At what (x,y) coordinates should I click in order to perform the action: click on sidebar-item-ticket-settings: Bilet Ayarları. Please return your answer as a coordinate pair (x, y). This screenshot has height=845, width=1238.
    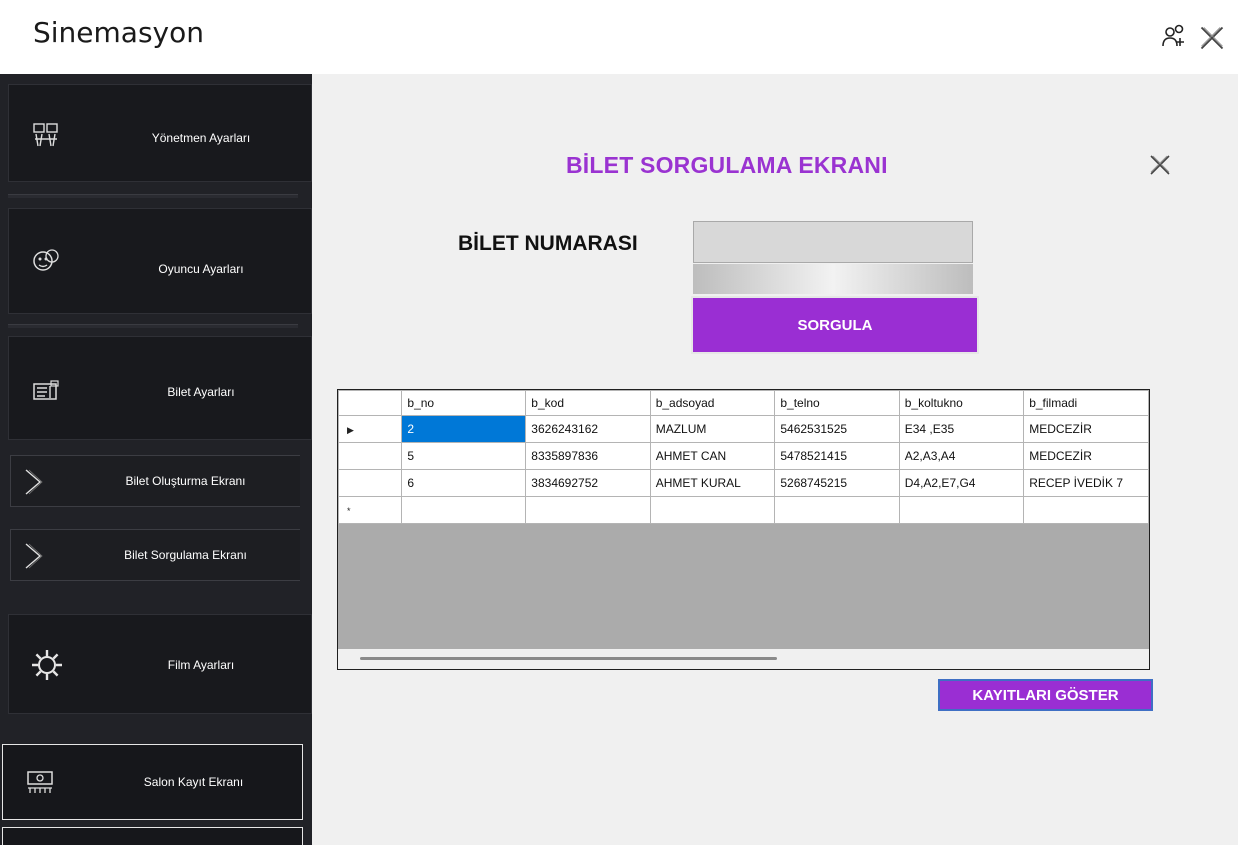
    Looking at the image, I should click on (160, 388).